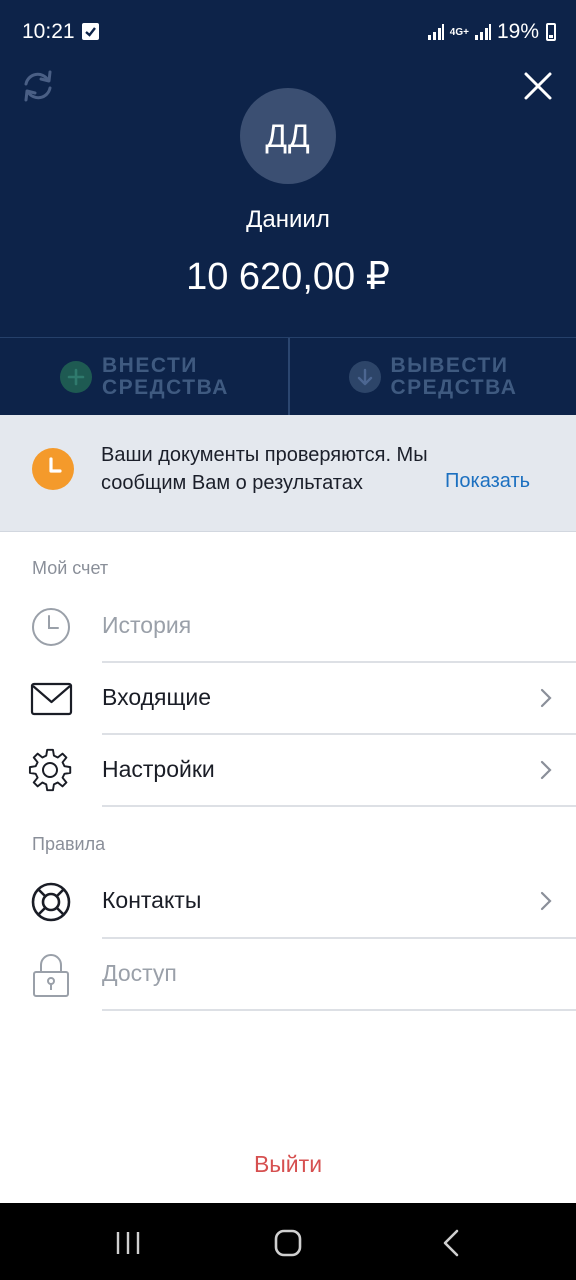 This screenshot has width=576, height=1280. What do you see at coordinates (288, 32) in the screenshot?
I see `status-bar: 10:21 4G+ 19%` at bounding box center [288, 32].